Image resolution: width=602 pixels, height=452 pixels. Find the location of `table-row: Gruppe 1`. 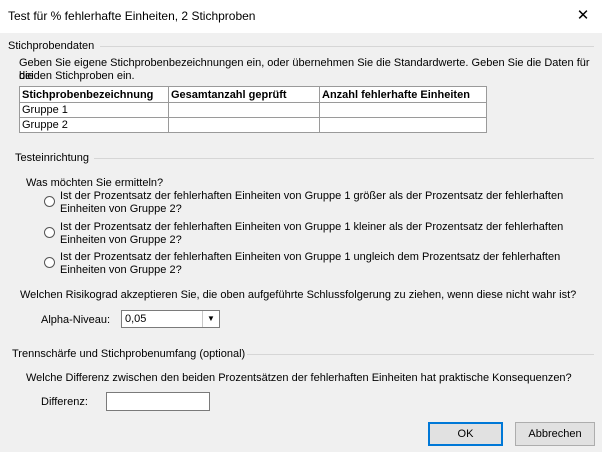

table-row: Gruppe 1 is located at coordinates (253, 110).